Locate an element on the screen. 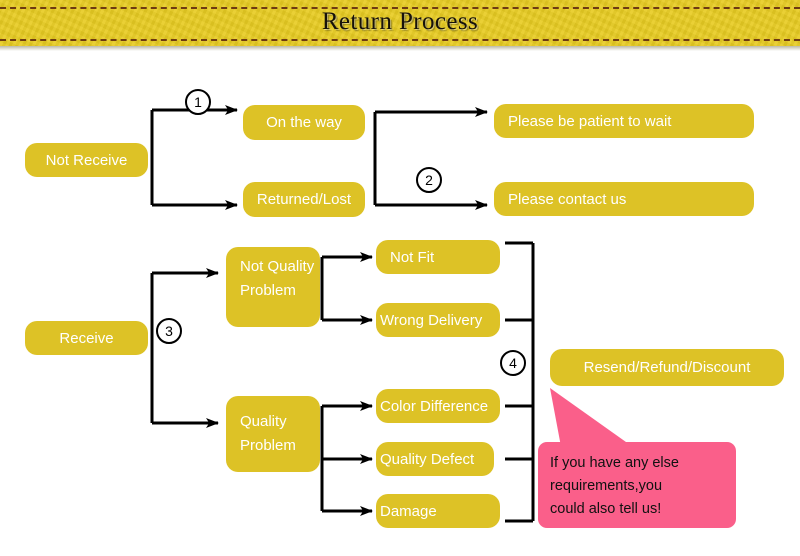 The width and height of the screenshot is (800, 556). node-not-receive: Not Receive is located at coordinates (86, 160).